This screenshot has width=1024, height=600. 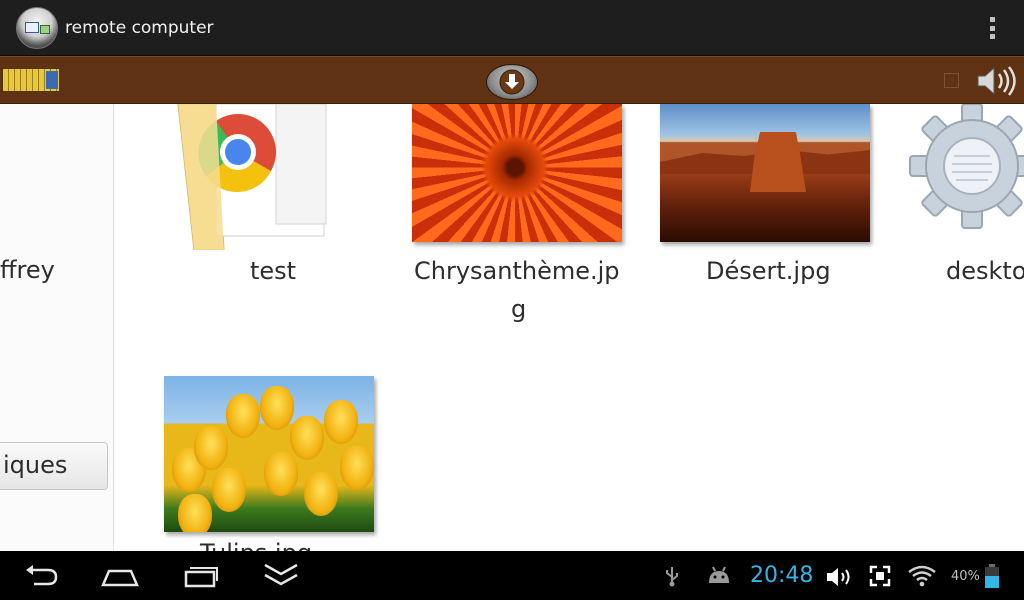 I want to click on checkbox-icon, so click(x=951, y=80).